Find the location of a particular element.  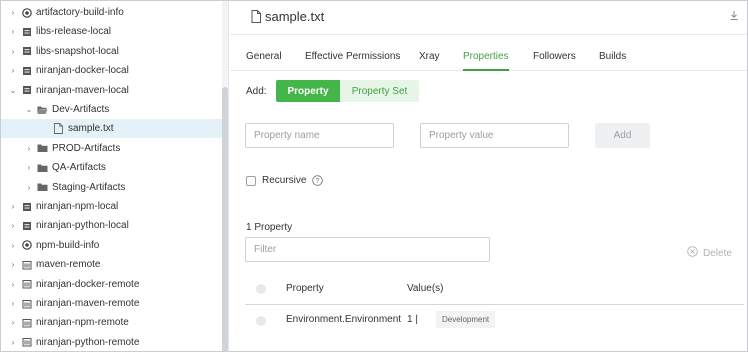

download-icon is located at coordinates (734, 16).